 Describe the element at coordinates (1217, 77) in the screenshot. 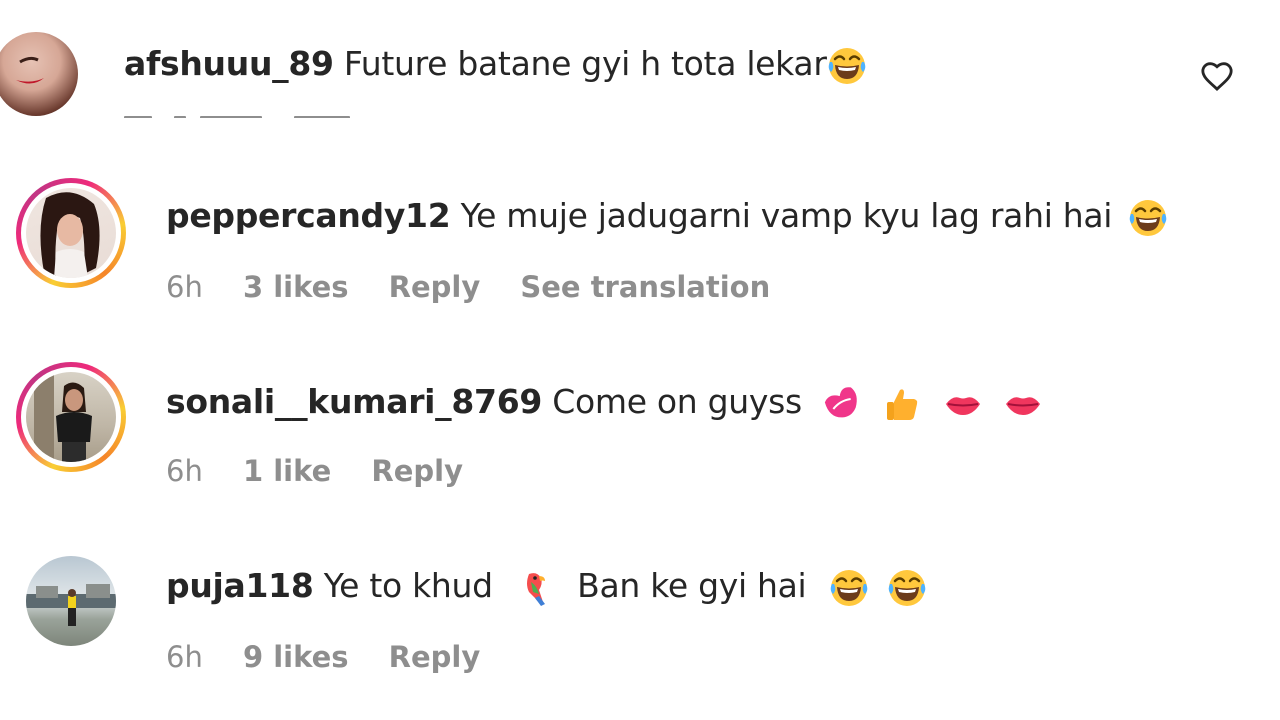

I see `heart-icon` at that location.